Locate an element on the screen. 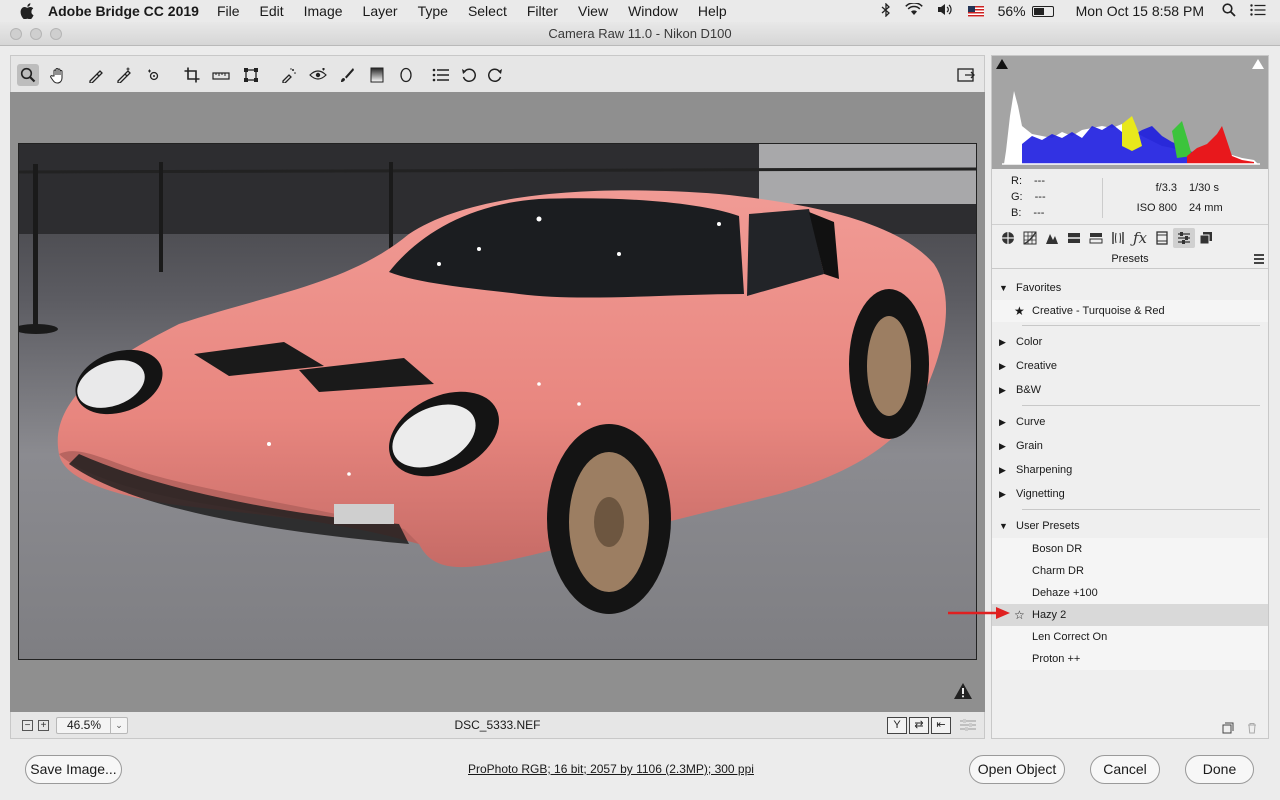 The image size is (1280, 800). hsl-tab-icon is located at coordinates (1074, 238).